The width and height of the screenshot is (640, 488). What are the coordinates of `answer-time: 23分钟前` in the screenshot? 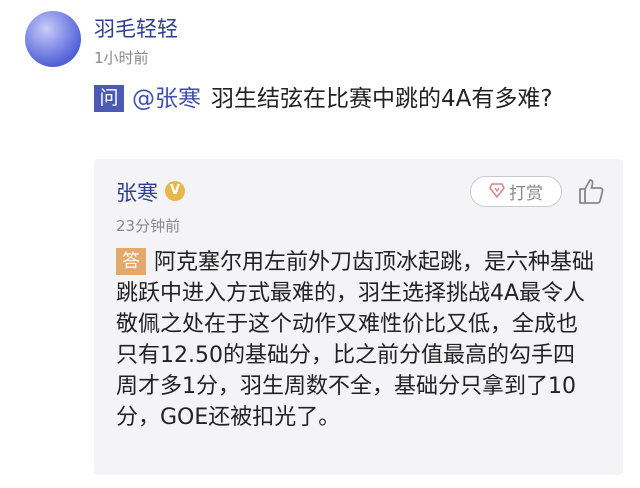 It's located at (148, 226).